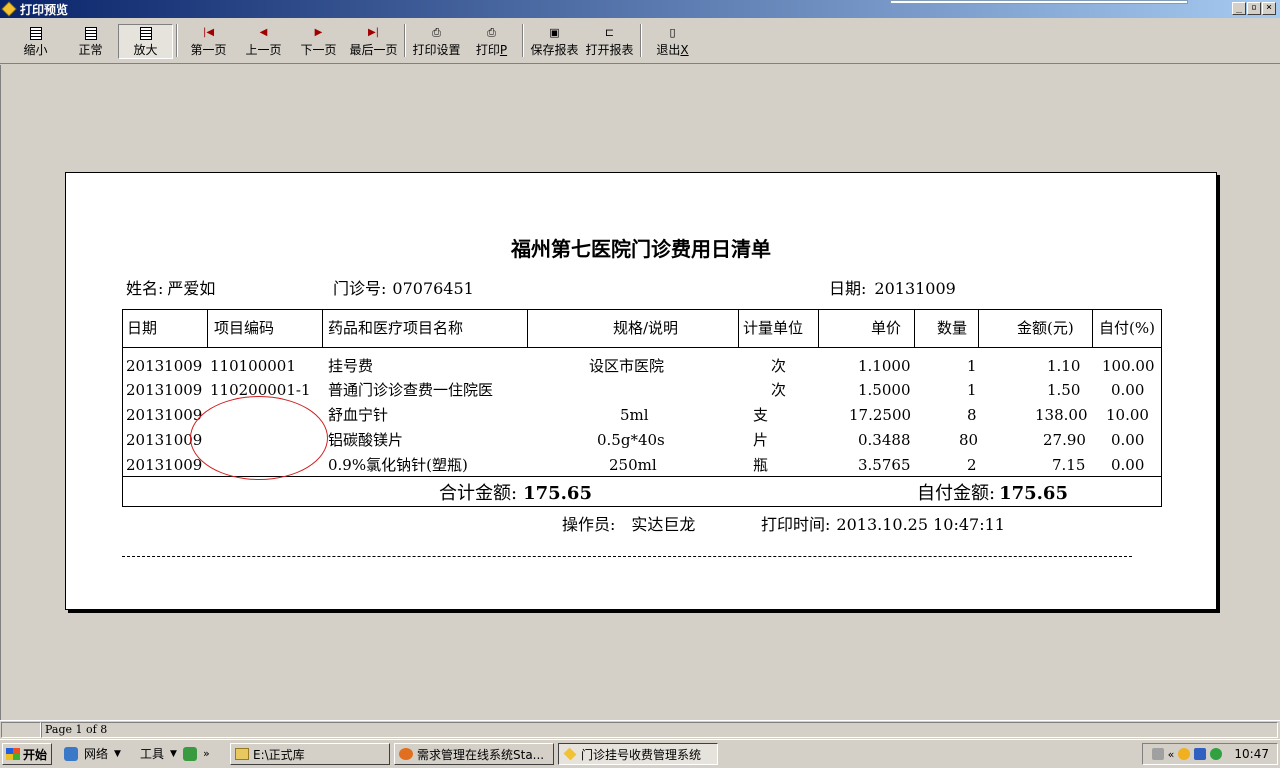 This screenshot has height=768, width=1280. I want to click on minimize-button: _, so click(1239, 8).